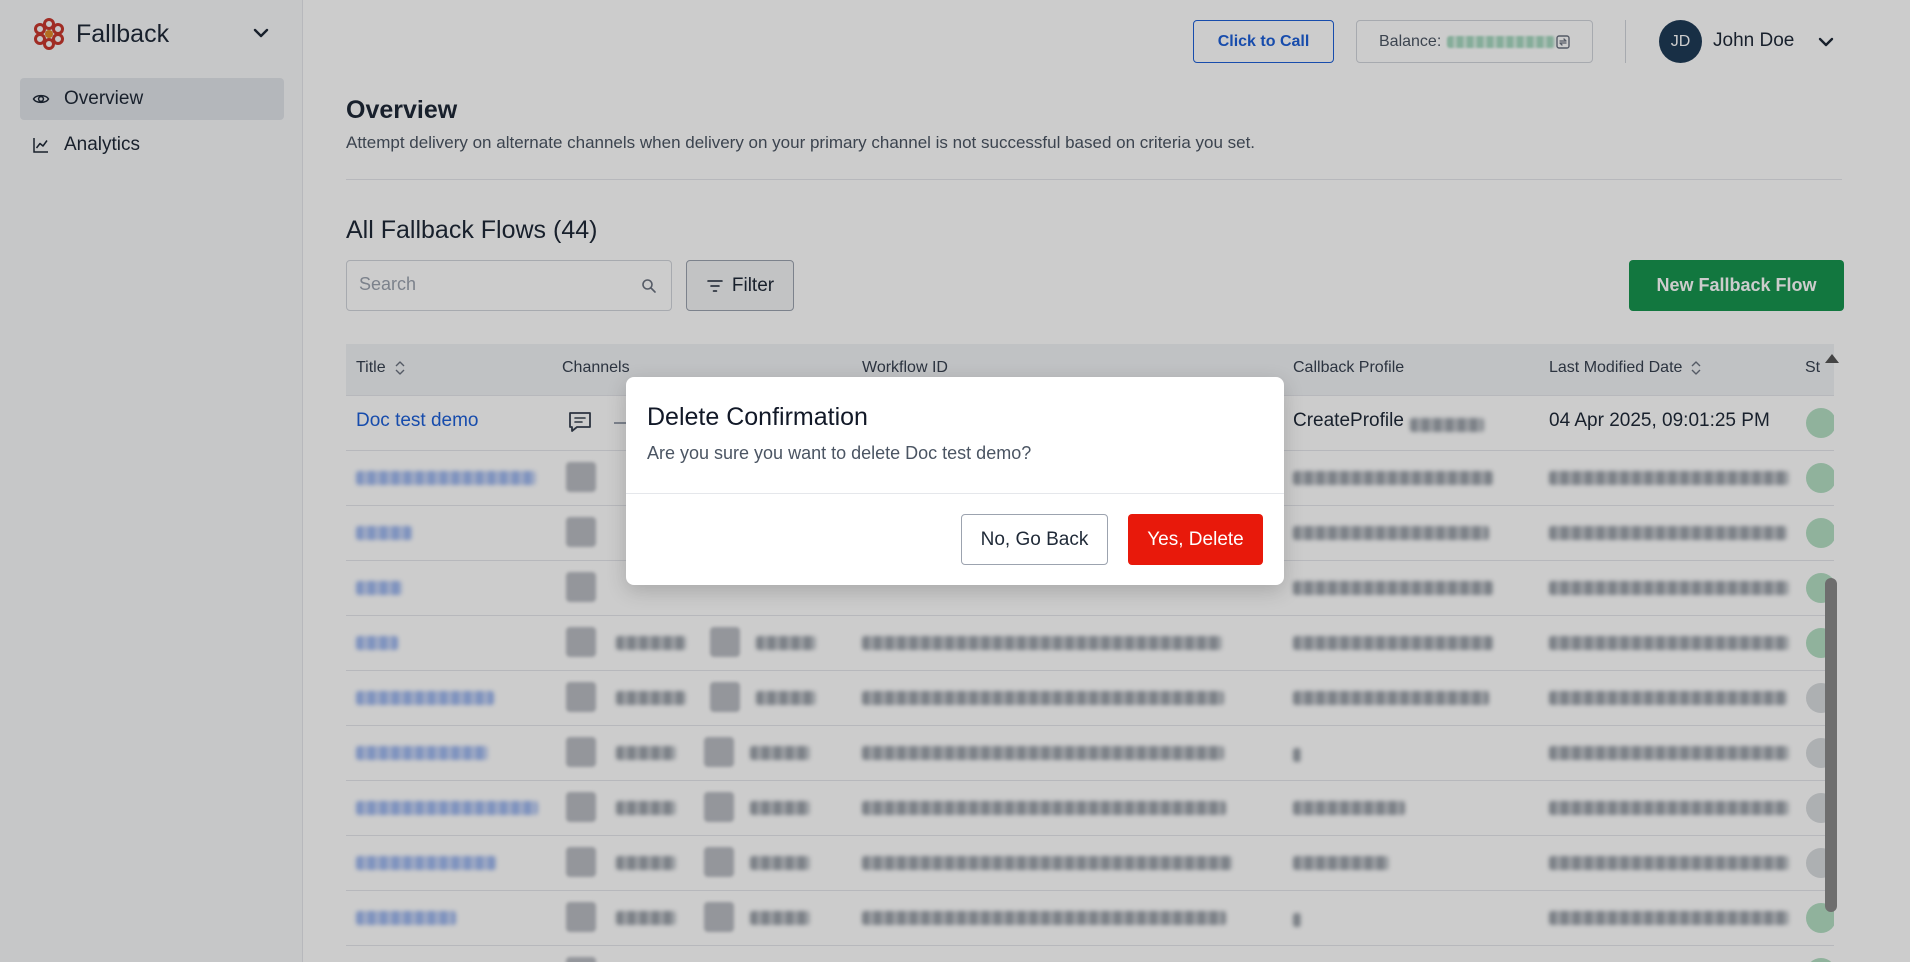  I want to click on go-back-button: No, Go Back, so click(1034, 539).